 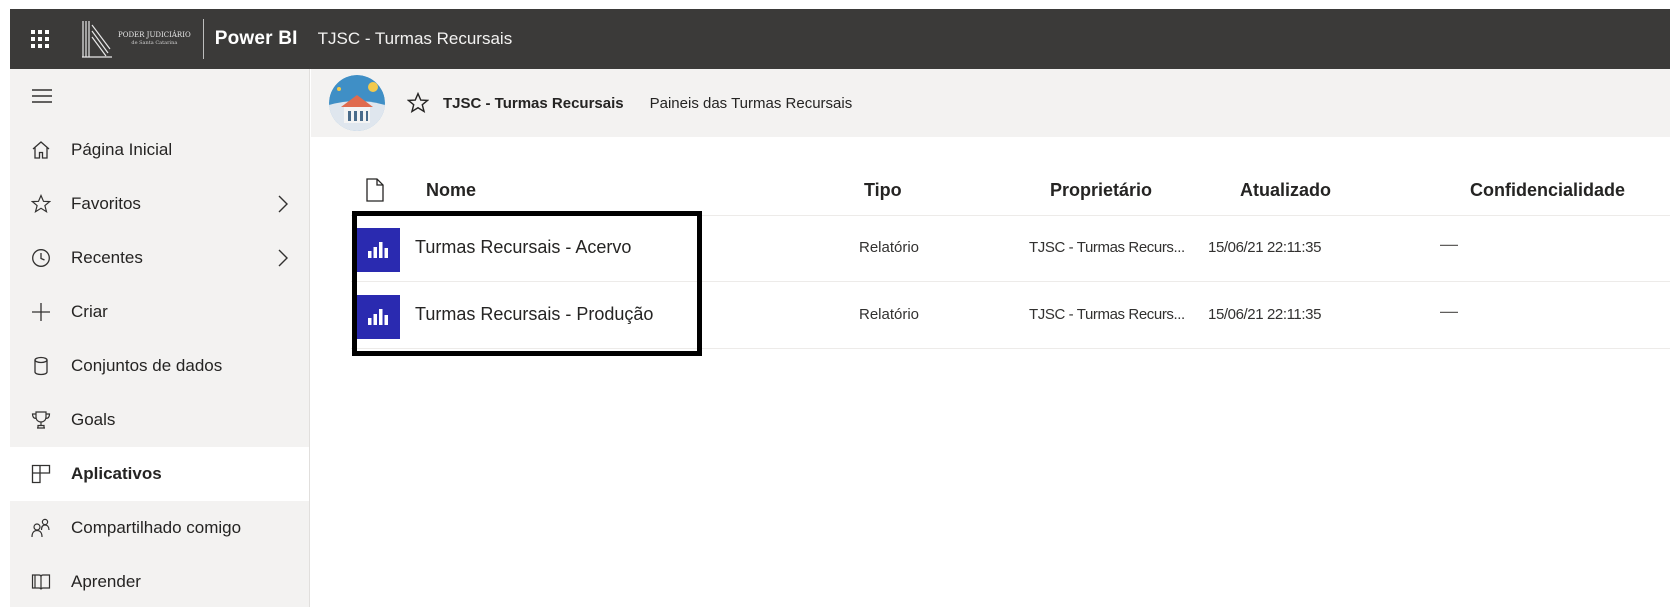 I want to click on column-header-owner: Proprietário, so click(x=1101, y=190).